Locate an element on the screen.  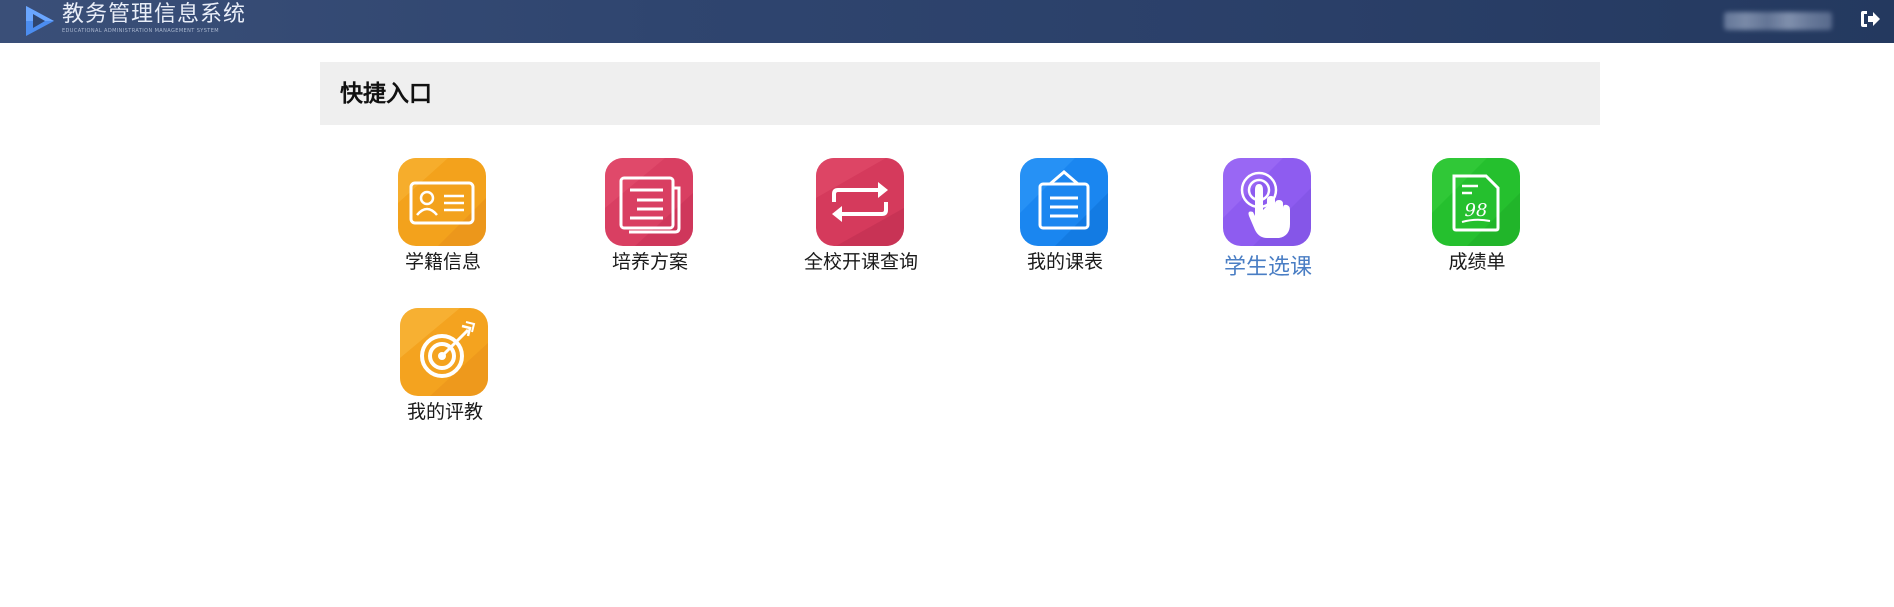
shortcut-label: 学生选课 is located at coordinates (1267, 267).